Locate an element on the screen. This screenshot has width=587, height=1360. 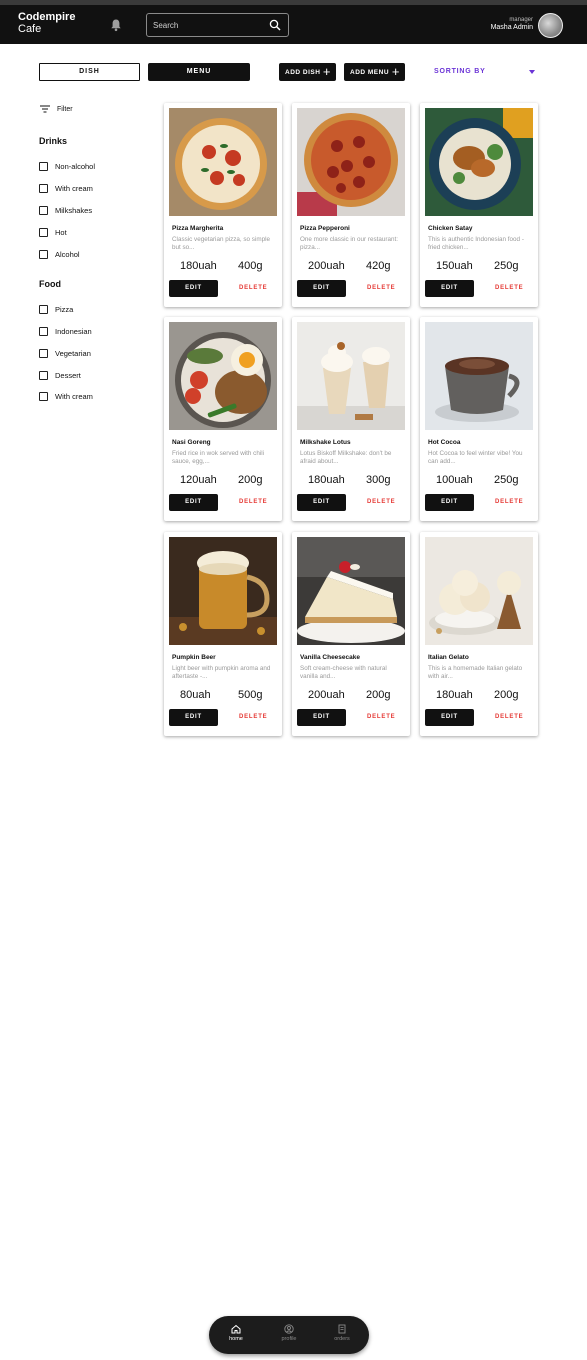
checkbox-label: Dessert is located at coordinates (68, 375).